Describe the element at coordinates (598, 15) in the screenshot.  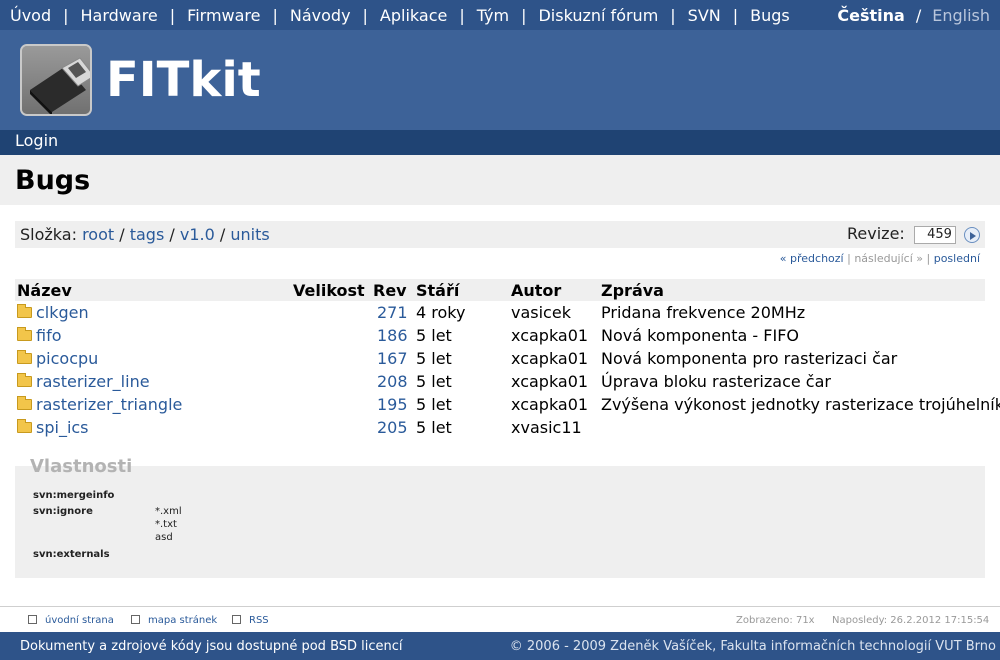
I see `nav-item-forum: Diskuzní fórum` at that location.